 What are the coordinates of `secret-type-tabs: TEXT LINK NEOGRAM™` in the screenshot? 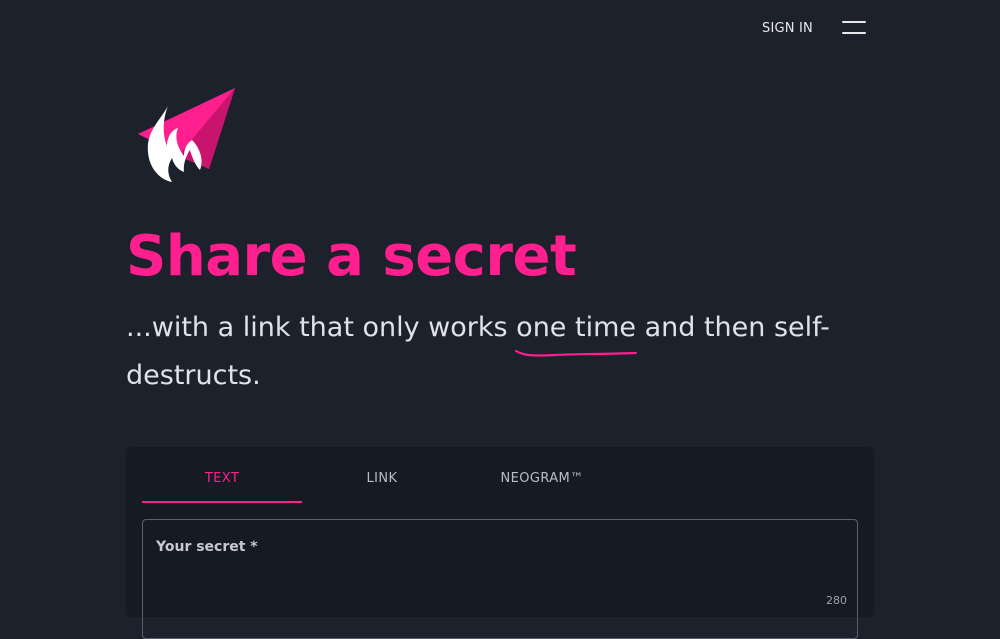 It's located at (382, 481).